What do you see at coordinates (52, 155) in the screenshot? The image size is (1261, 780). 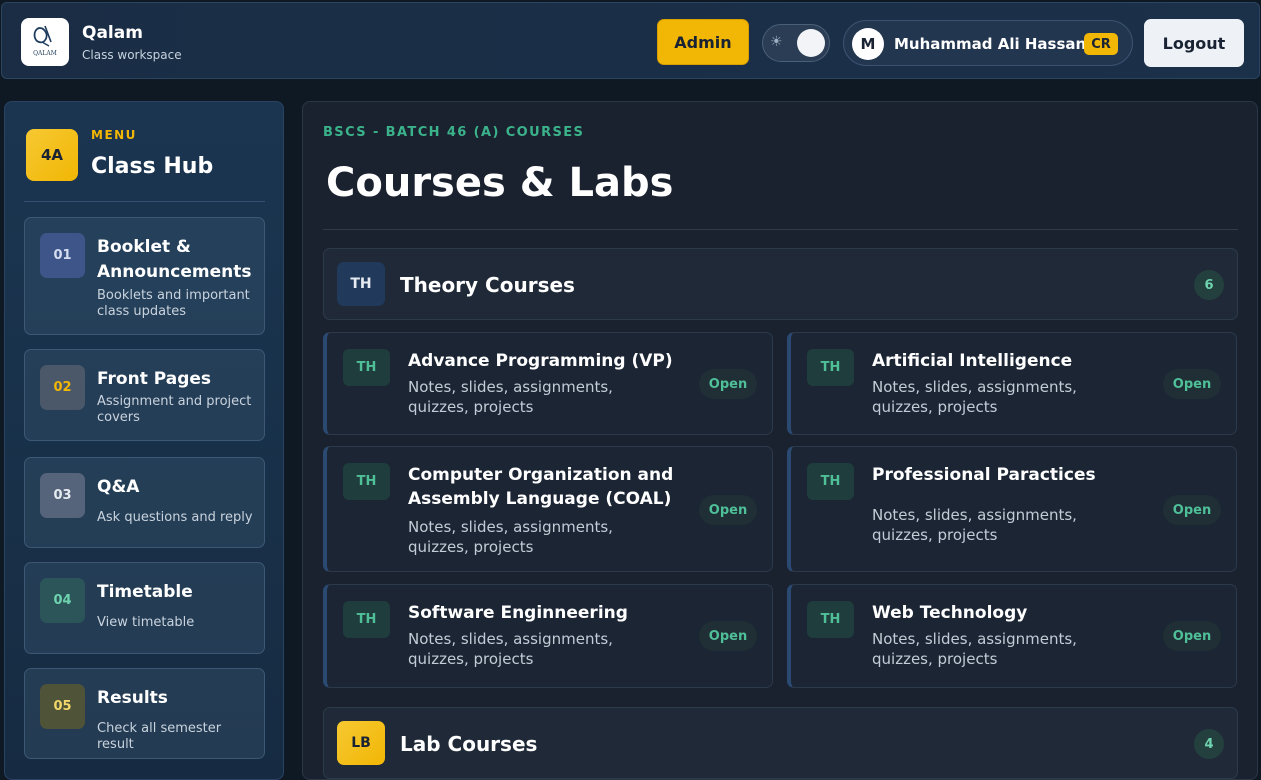 I see `class-badge: 4A` at bounding box center [52, 155].